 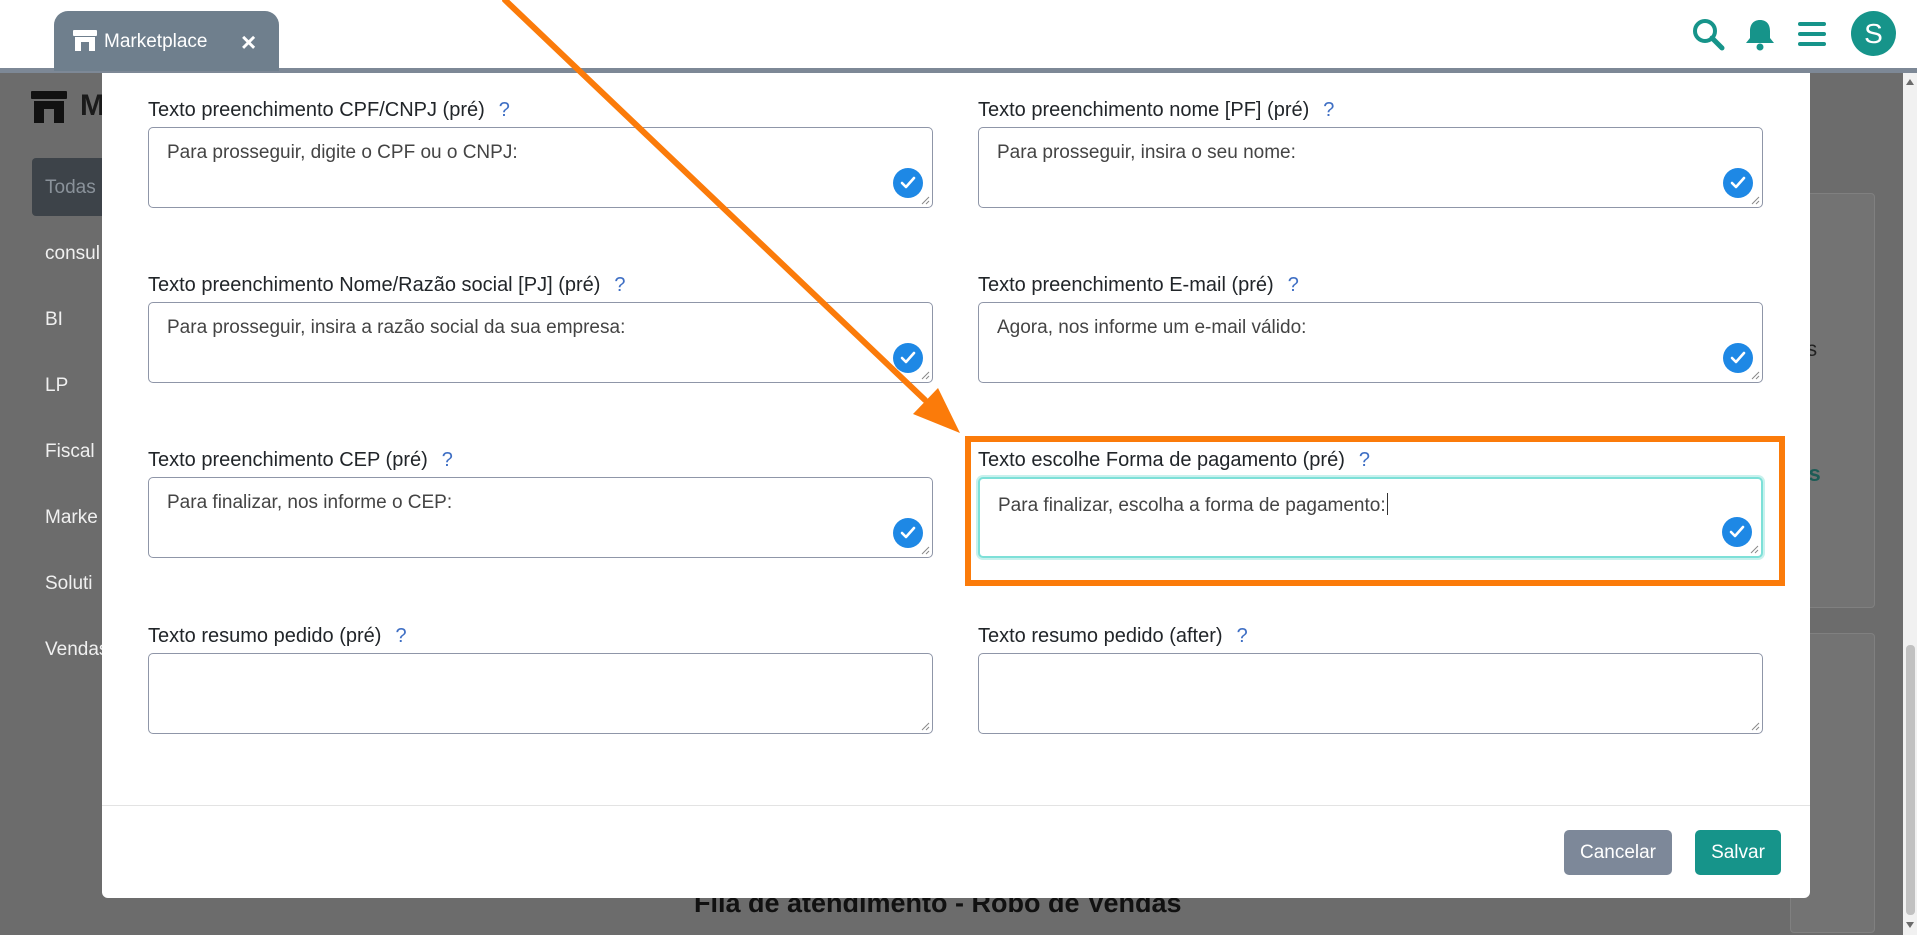 I want to click on sidebar-item-consul: consul, so click(x=72, y=254).